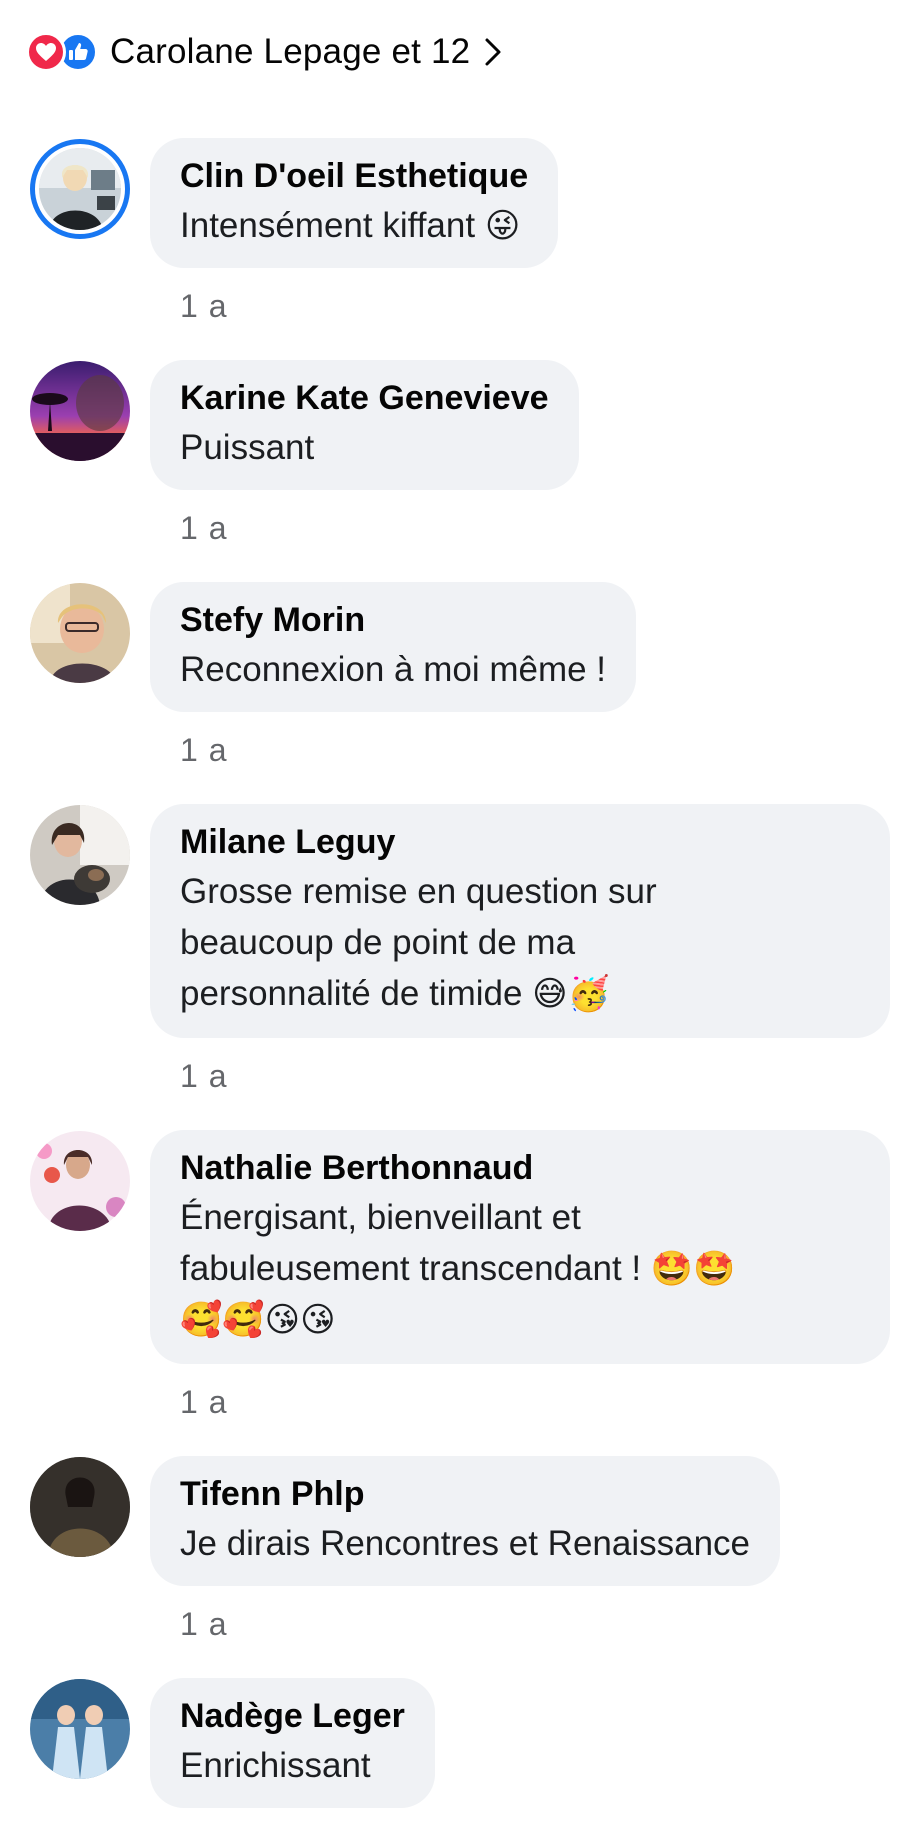 The width and height of the screenshot is (921, 1830). I want to click on emoji-line: 🥰🥰😘😘, so click(258, 1320).